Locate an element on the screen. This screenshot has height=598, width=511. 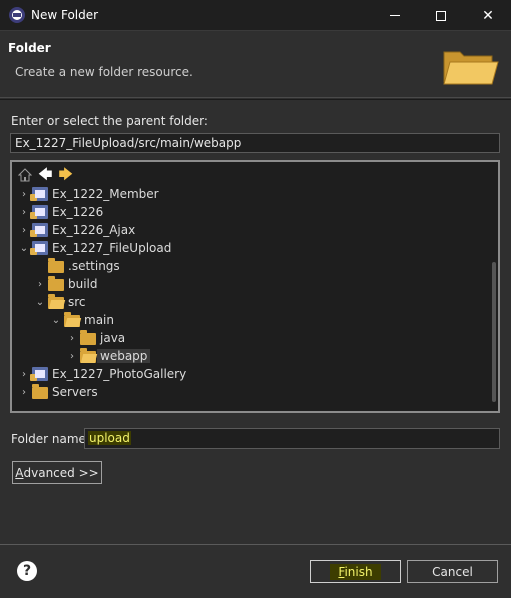
close-button: ✕ is located at coordinates (488, 15).